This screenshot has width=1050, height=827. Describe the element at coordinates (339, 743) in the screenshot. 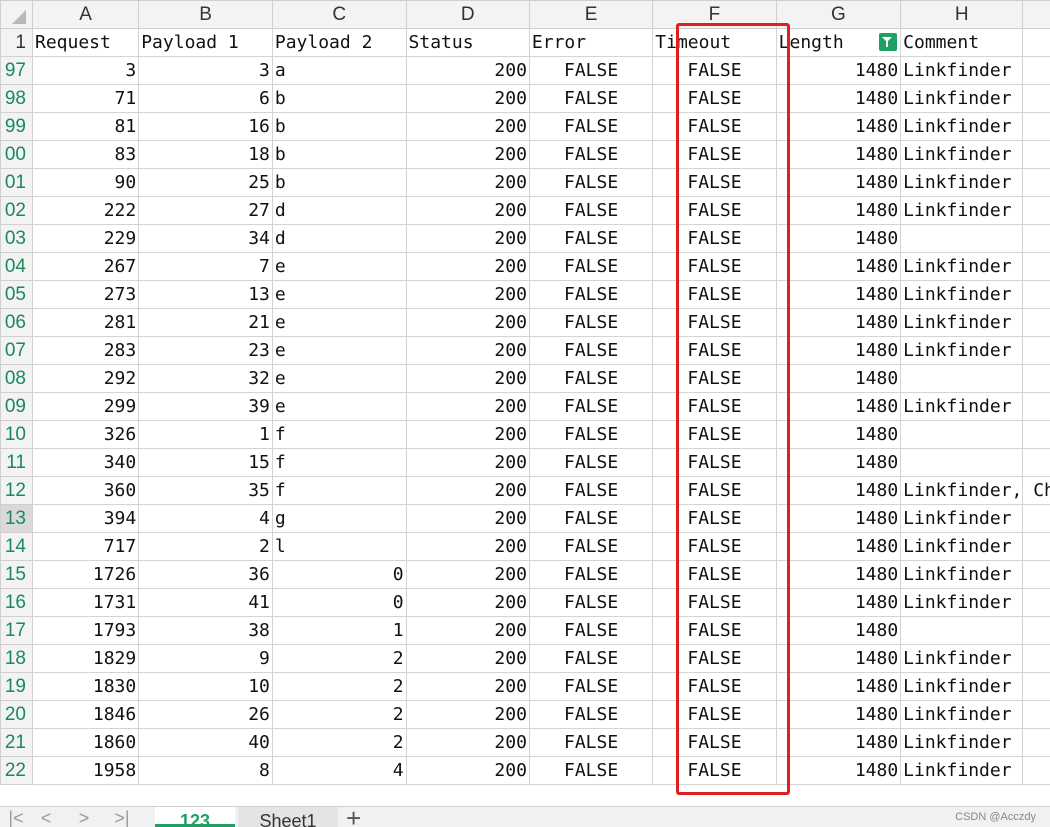

I see `cell-c: 2` at that location.